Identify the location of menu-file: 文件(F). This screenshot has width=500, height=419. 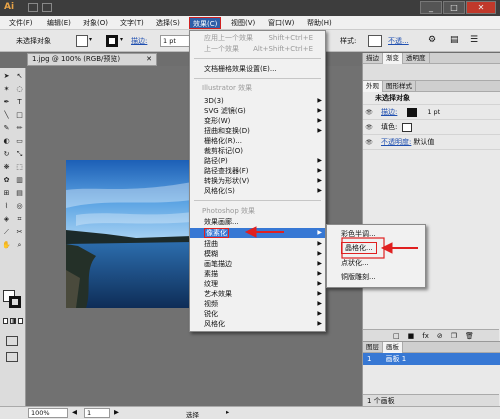
(21, 23).